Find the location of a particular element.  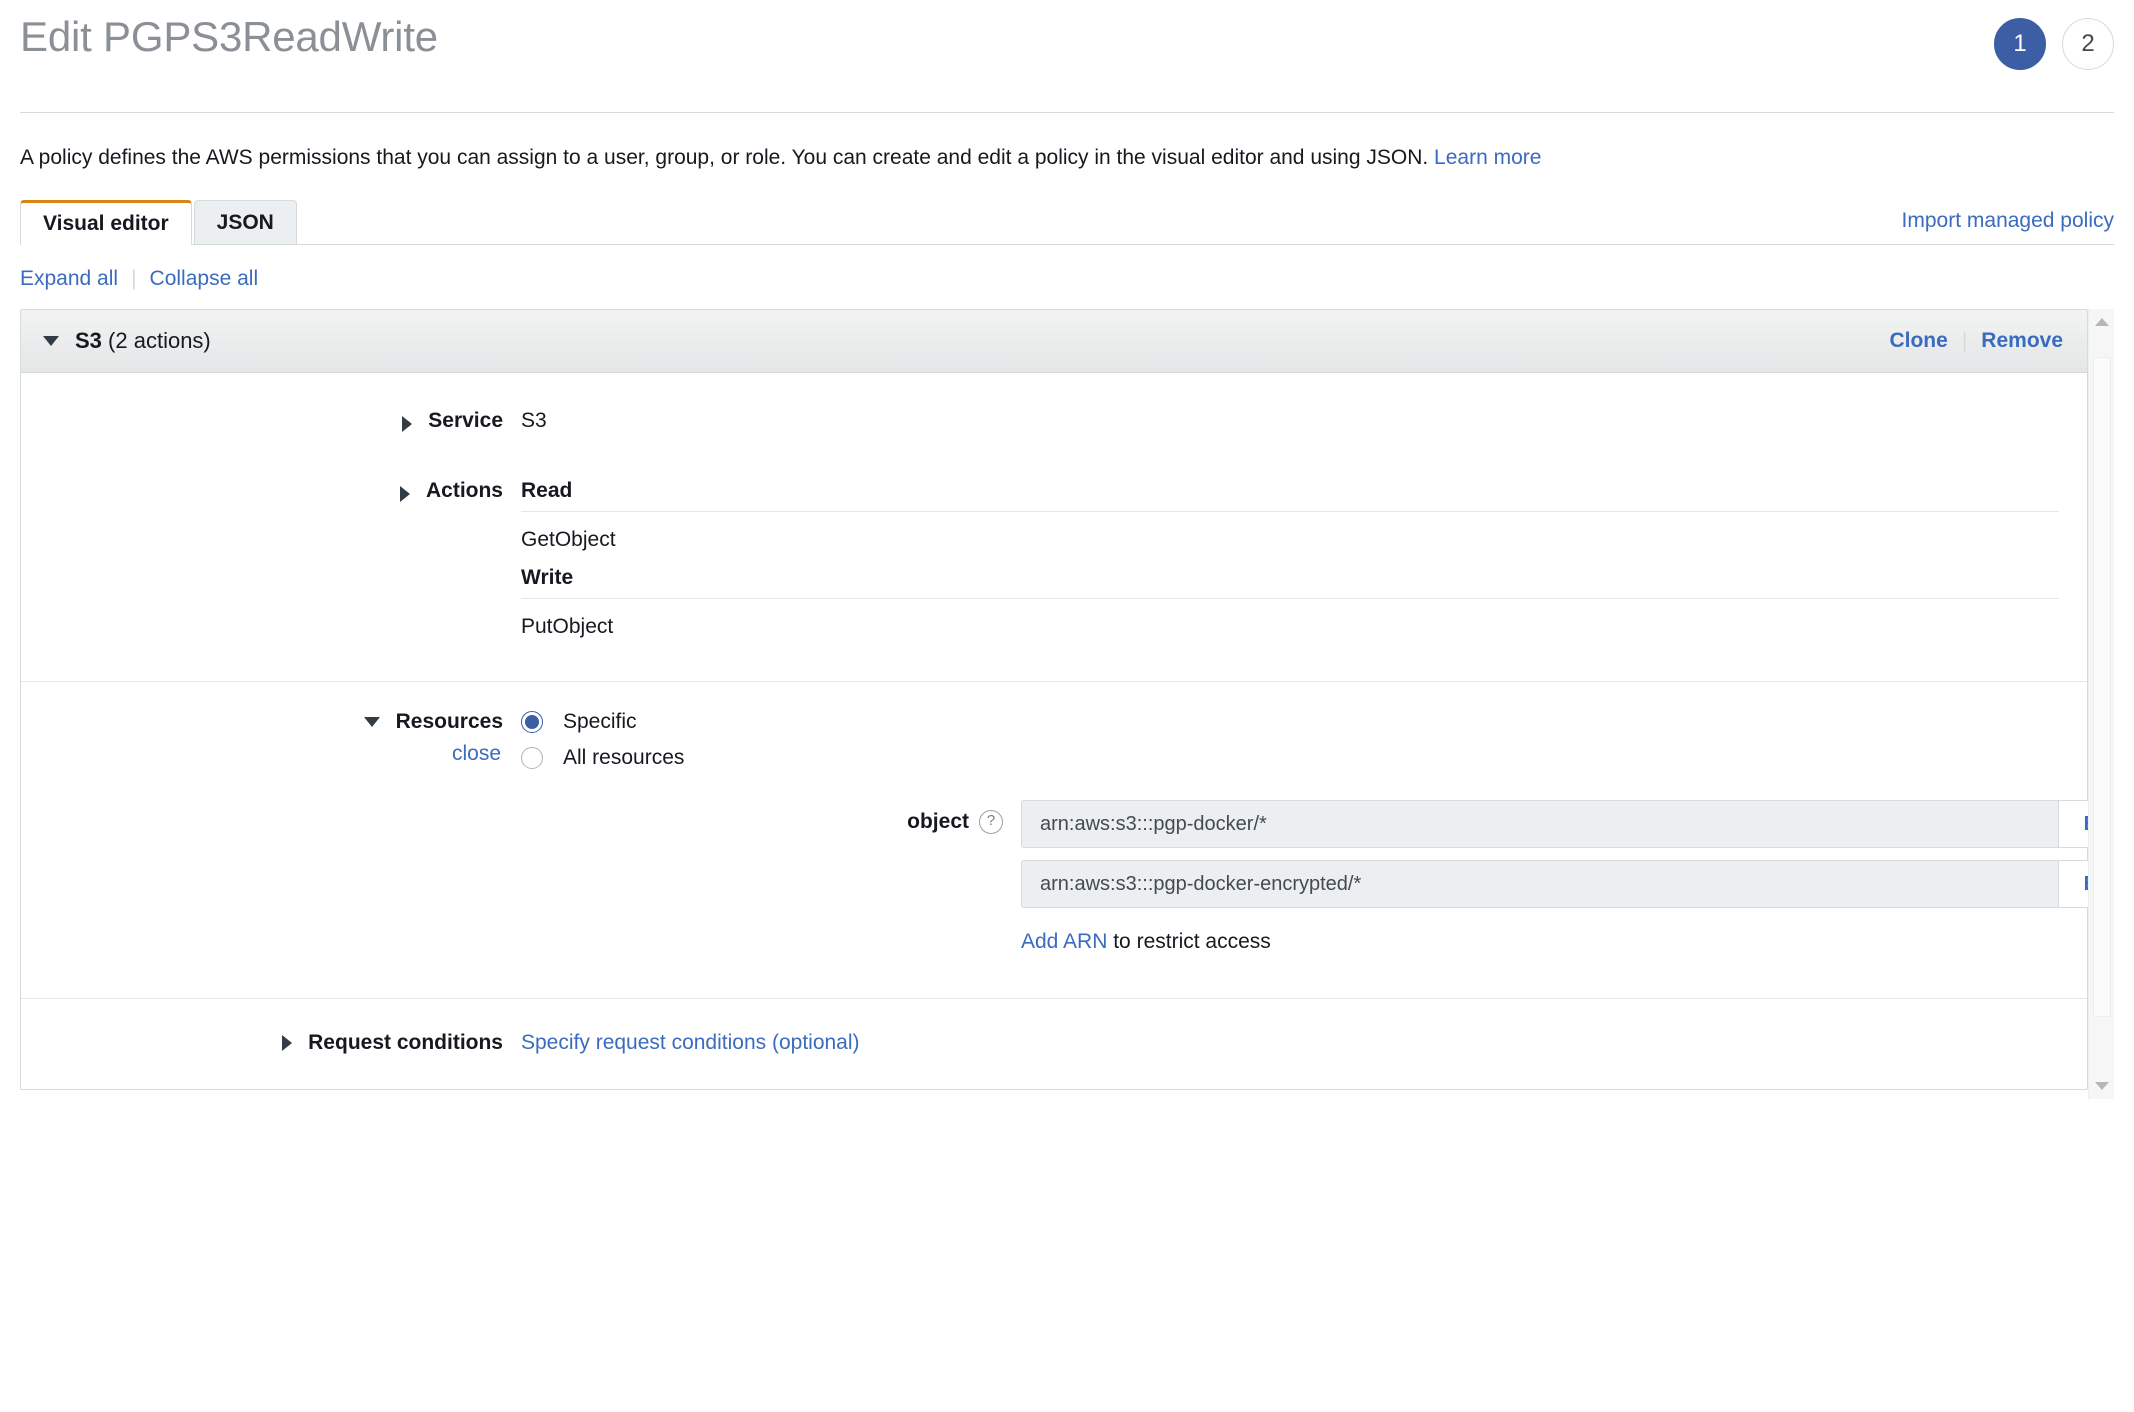

tabs-underline is located at coordinates (1067, 245).